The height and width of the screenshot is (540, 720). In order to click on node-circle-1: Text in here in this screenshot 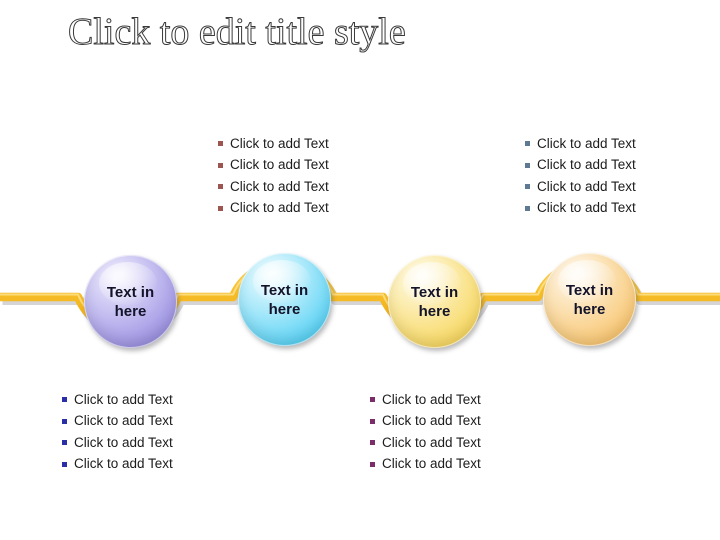, I will do `click(130, 301)`.